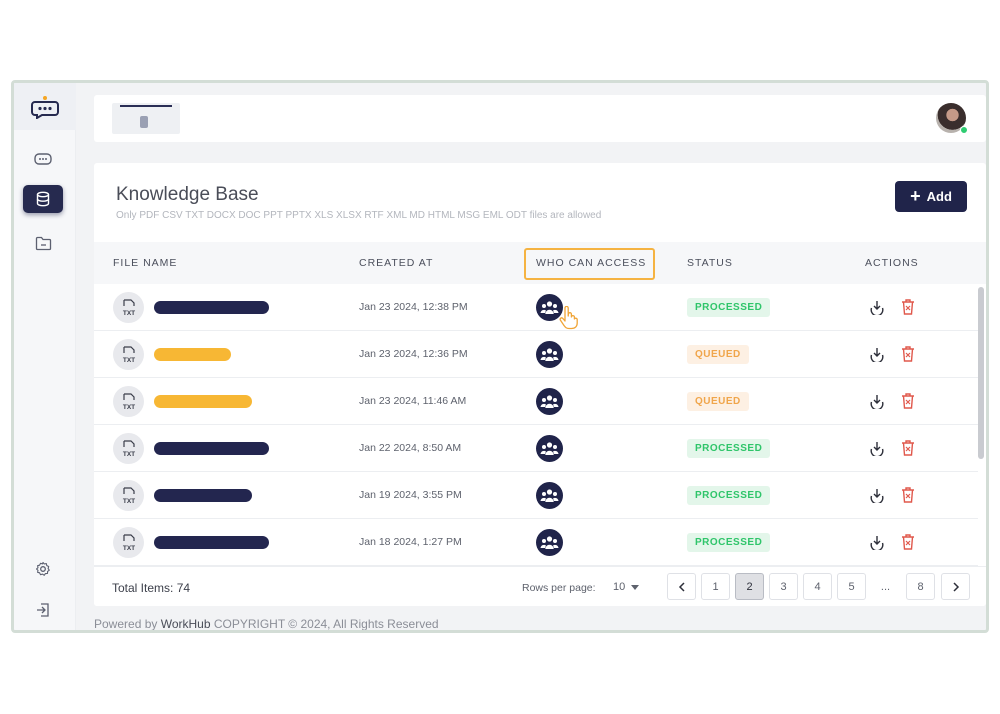  Describe the element at coordinates (568, 318) in the screenshot. I see `hand-cursor-icon` at that location.